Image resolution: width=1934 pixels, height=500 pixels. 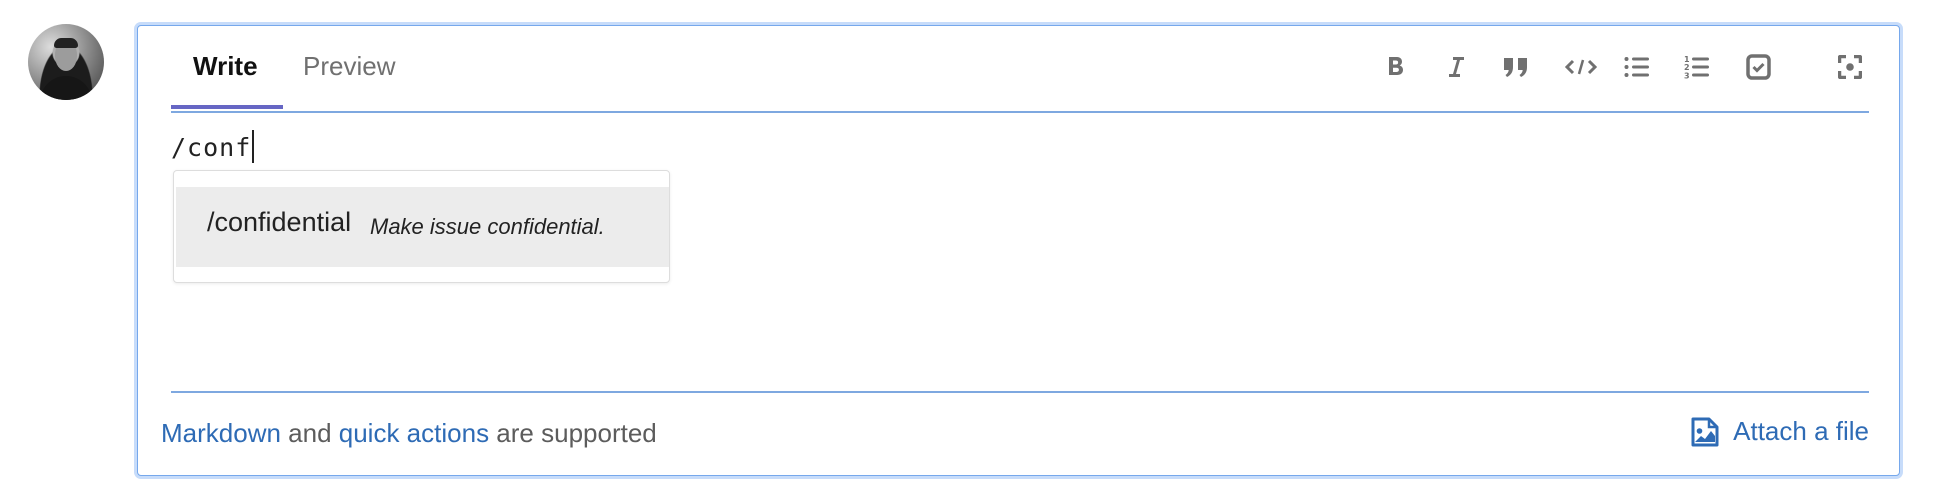 What do you see at coordinates (221, 433) in the screenshot?
I see `markdown-link: Markdown` at bounding box center [221, 433].